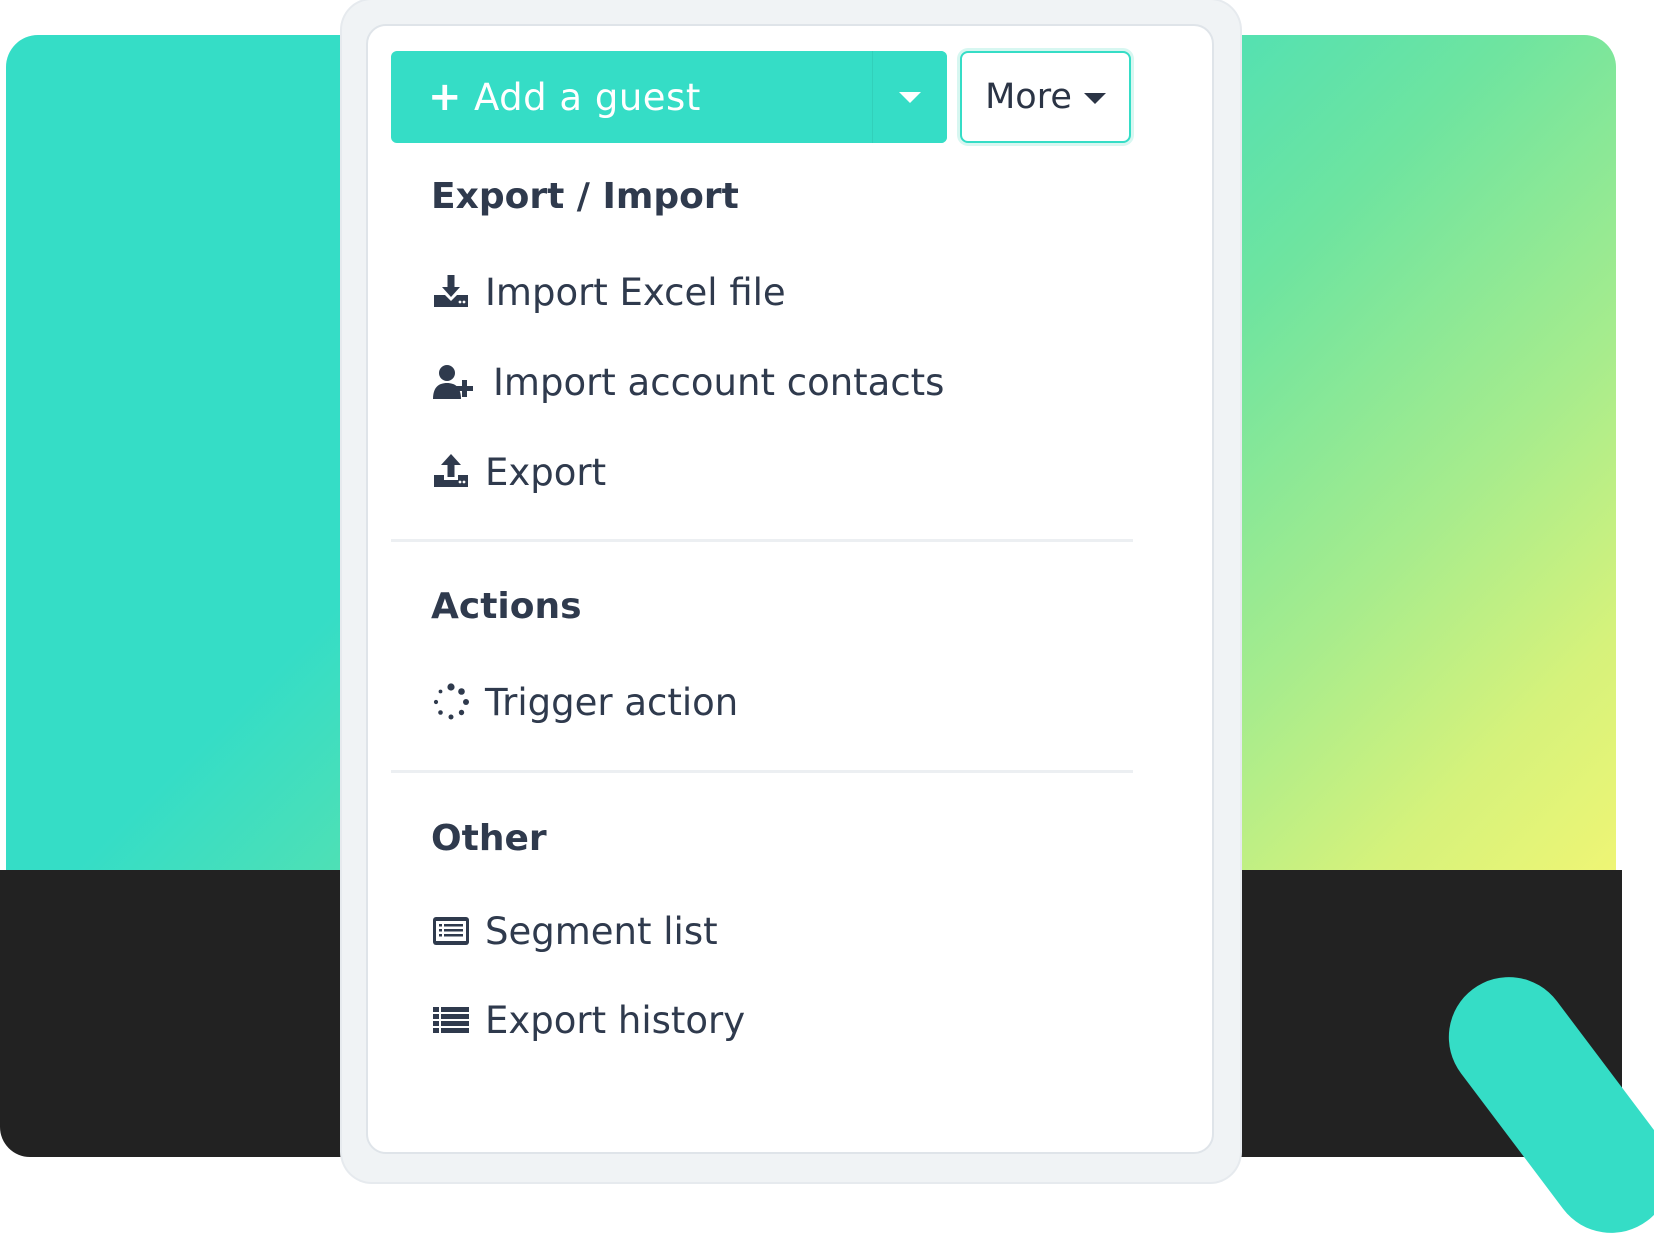 This screenshot has width=1654, height=1257. Describe the element at coordinates (451, 1020) in the screenshot. I see `list-icon` at that location.